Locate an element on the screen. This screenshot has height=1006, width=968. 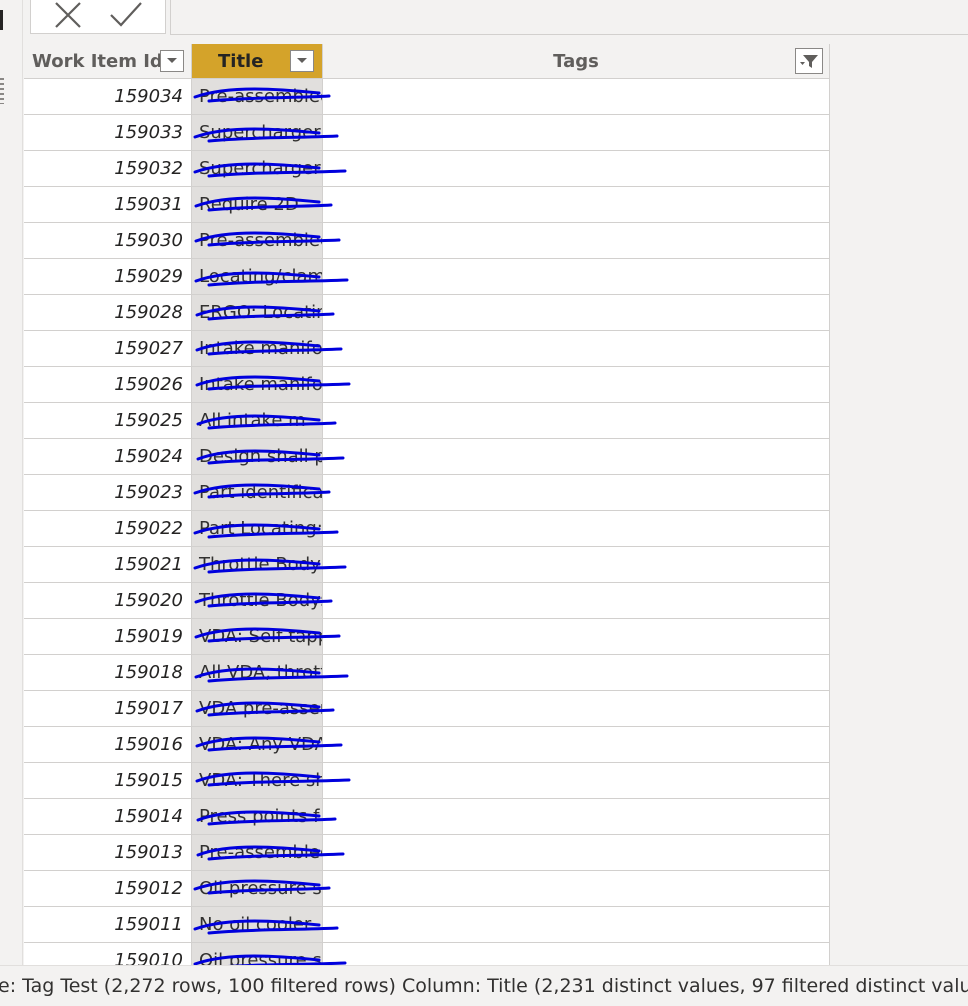
table-row: 159031 Require 2D is located at coordinates (427, 205).